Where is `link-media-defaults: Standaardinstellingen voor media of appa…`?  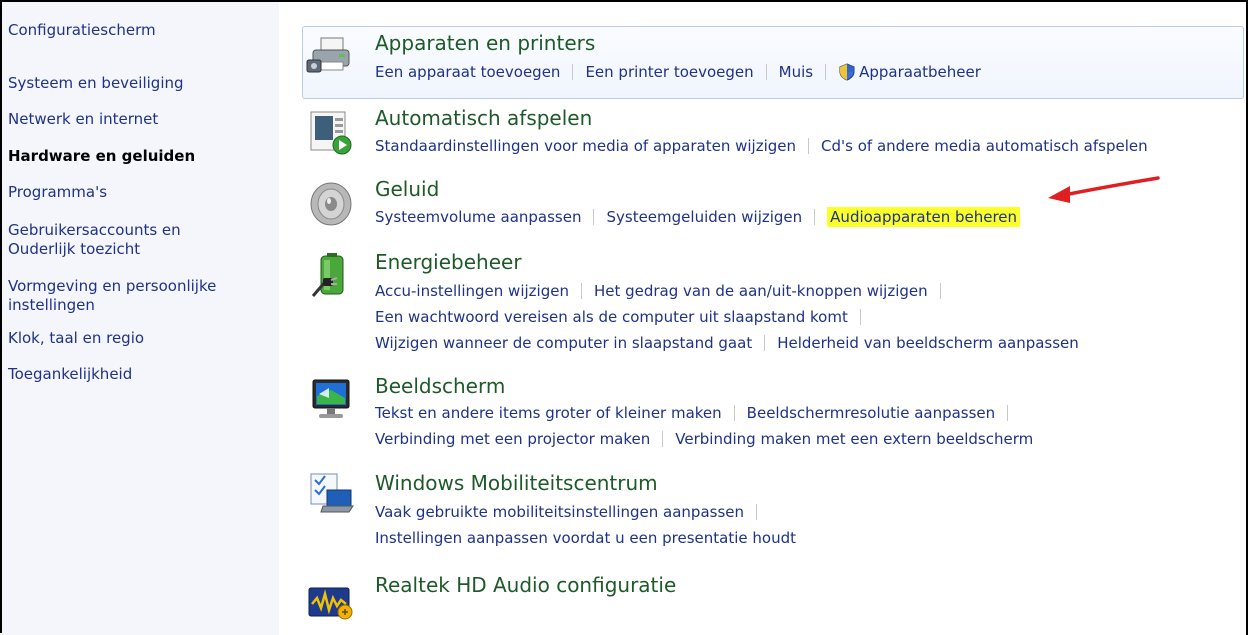 link-media-defaults: Standaardinstellingen voor media of appa… is located at coordinates (585, 146).